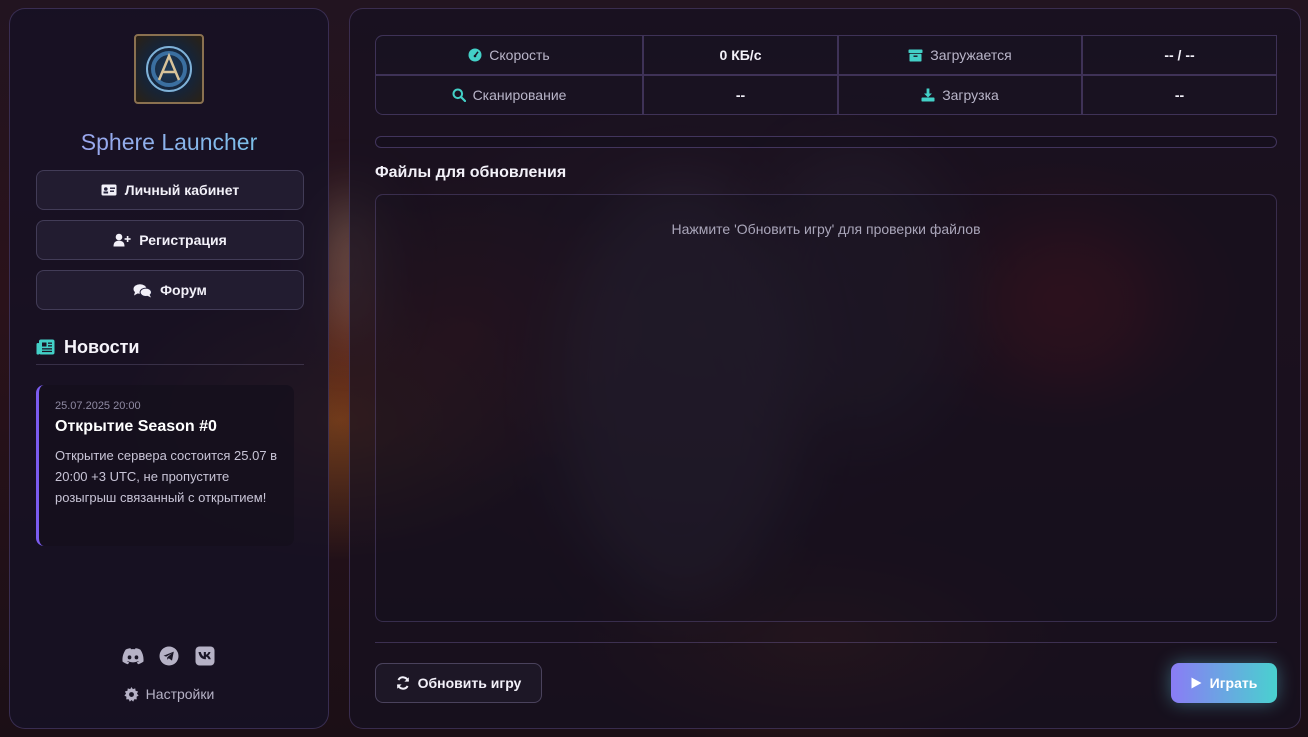 The image size is (1308, 737). I want to click on scan-label: Сканирование, so click(519, 95).